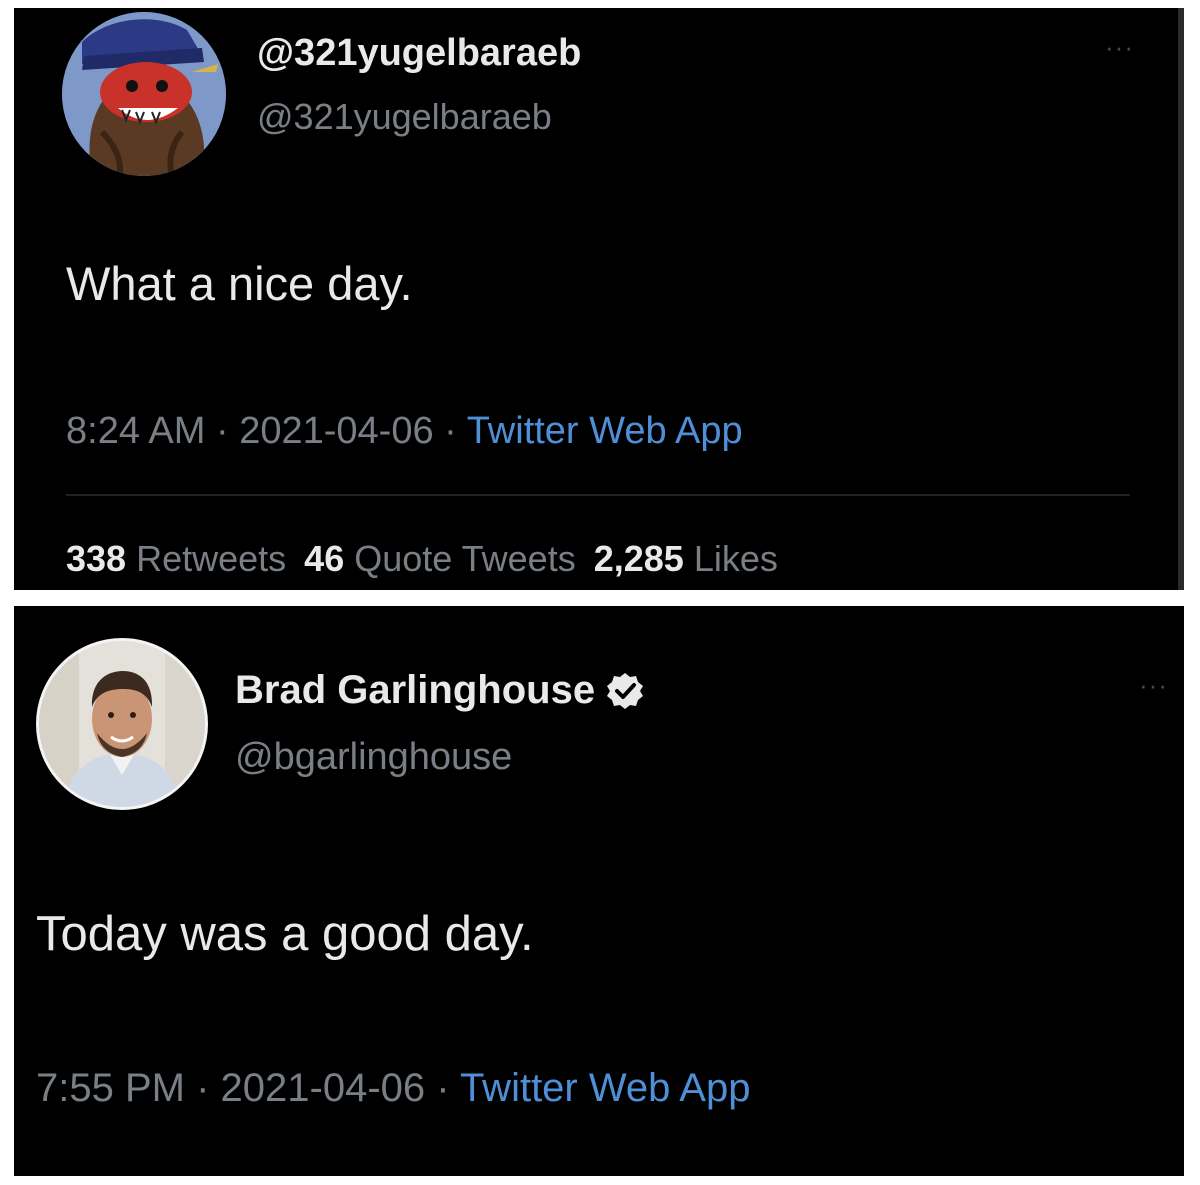 The height and width of the screenshot is (1185, 1200). Describe the element at coordinates (415, 690) in the screenshot. I see `display-name-text: Brad Garlinghouse` at that location.